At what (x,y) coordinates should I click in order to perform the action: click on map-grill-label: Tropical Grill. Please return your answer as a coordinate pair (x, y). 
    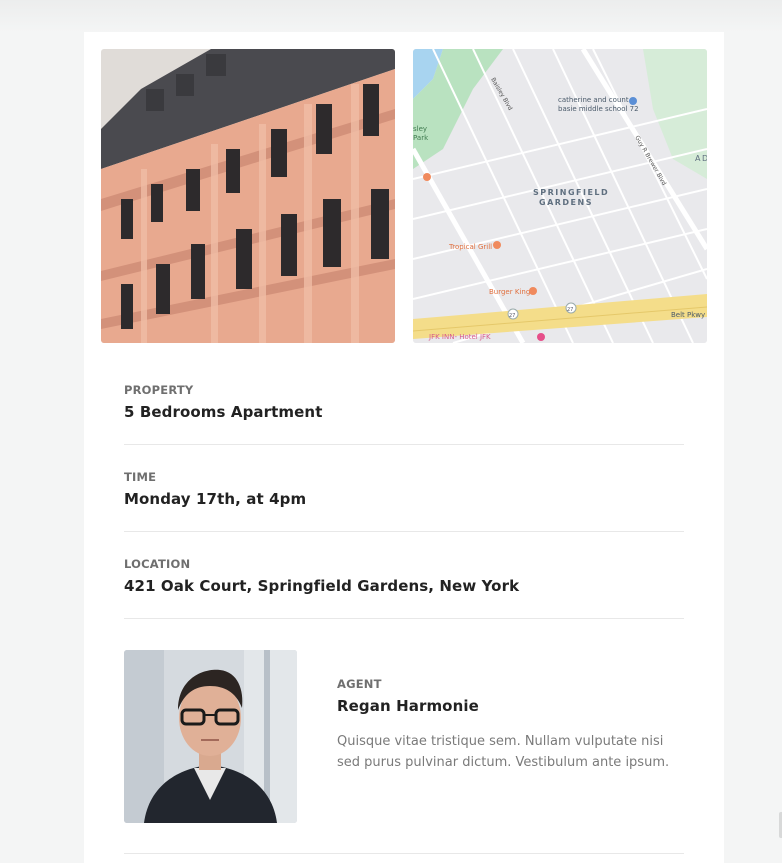
    Looking at the image, I should click on (470, 247).